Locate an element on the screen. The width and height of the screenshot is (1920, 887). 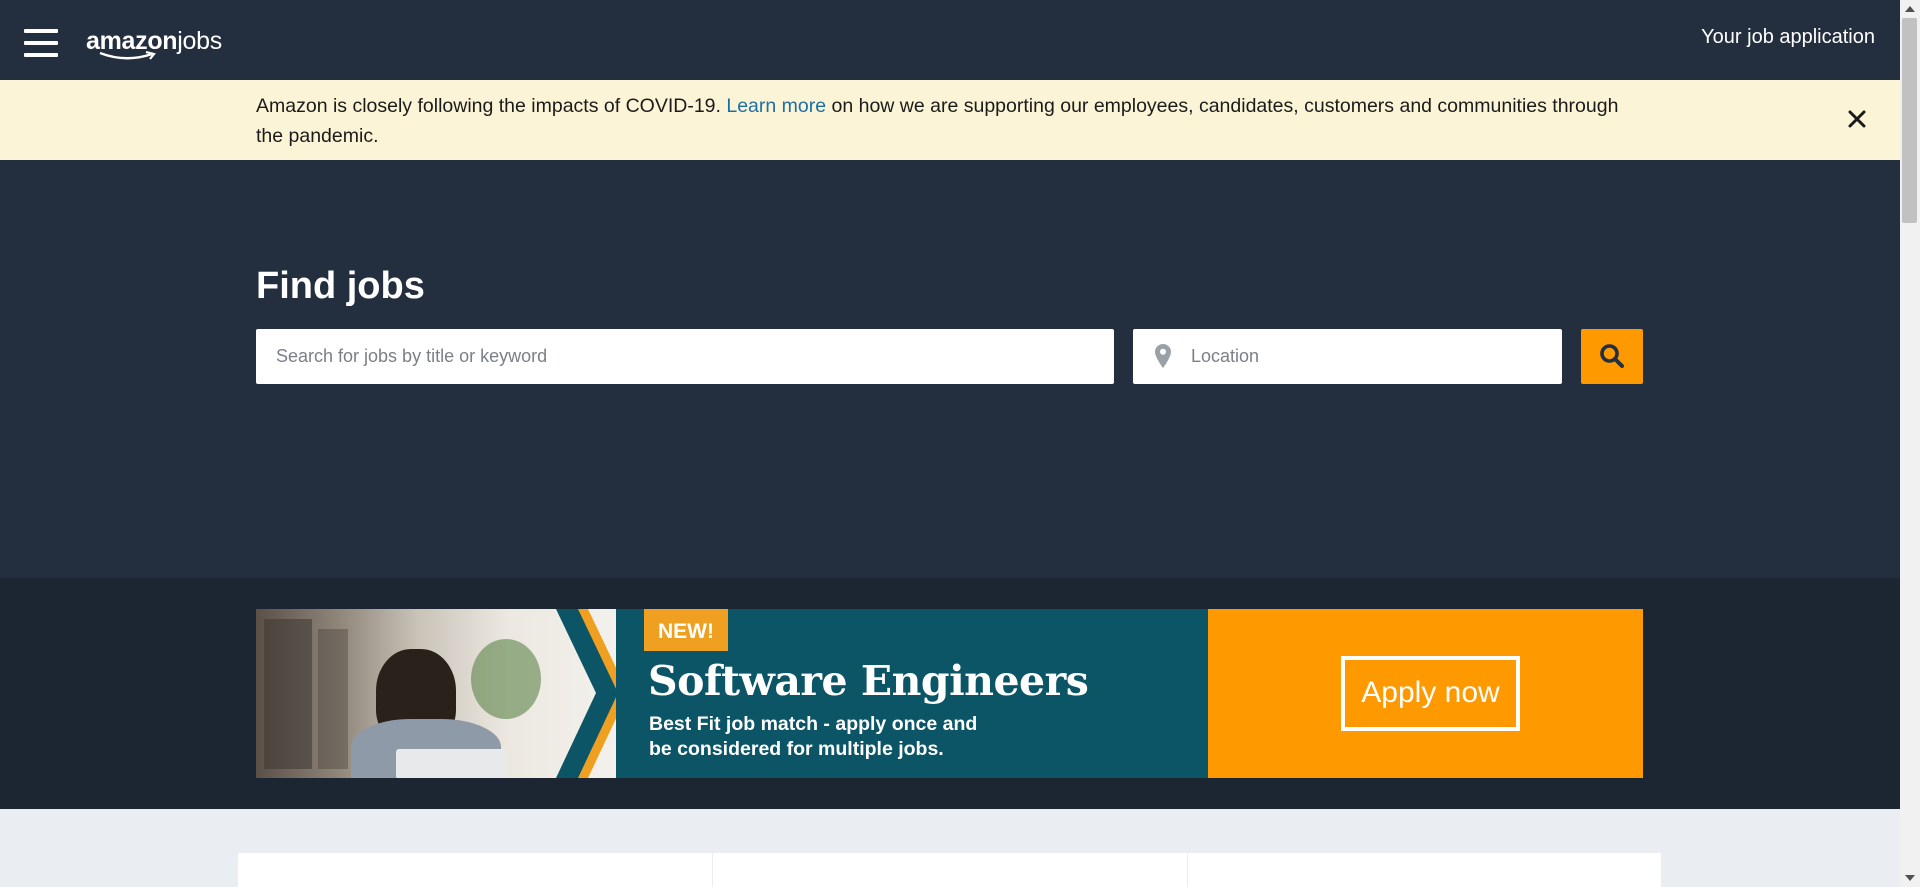
page-title: Find jobs is located at coordinates (340, 286).